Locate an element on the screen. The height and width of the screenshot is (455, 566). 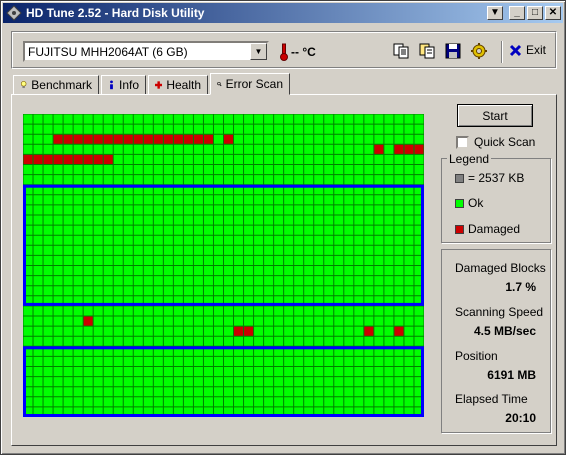
scanning-speed-label: Scanning Speed is located at coordinates (499, 312).